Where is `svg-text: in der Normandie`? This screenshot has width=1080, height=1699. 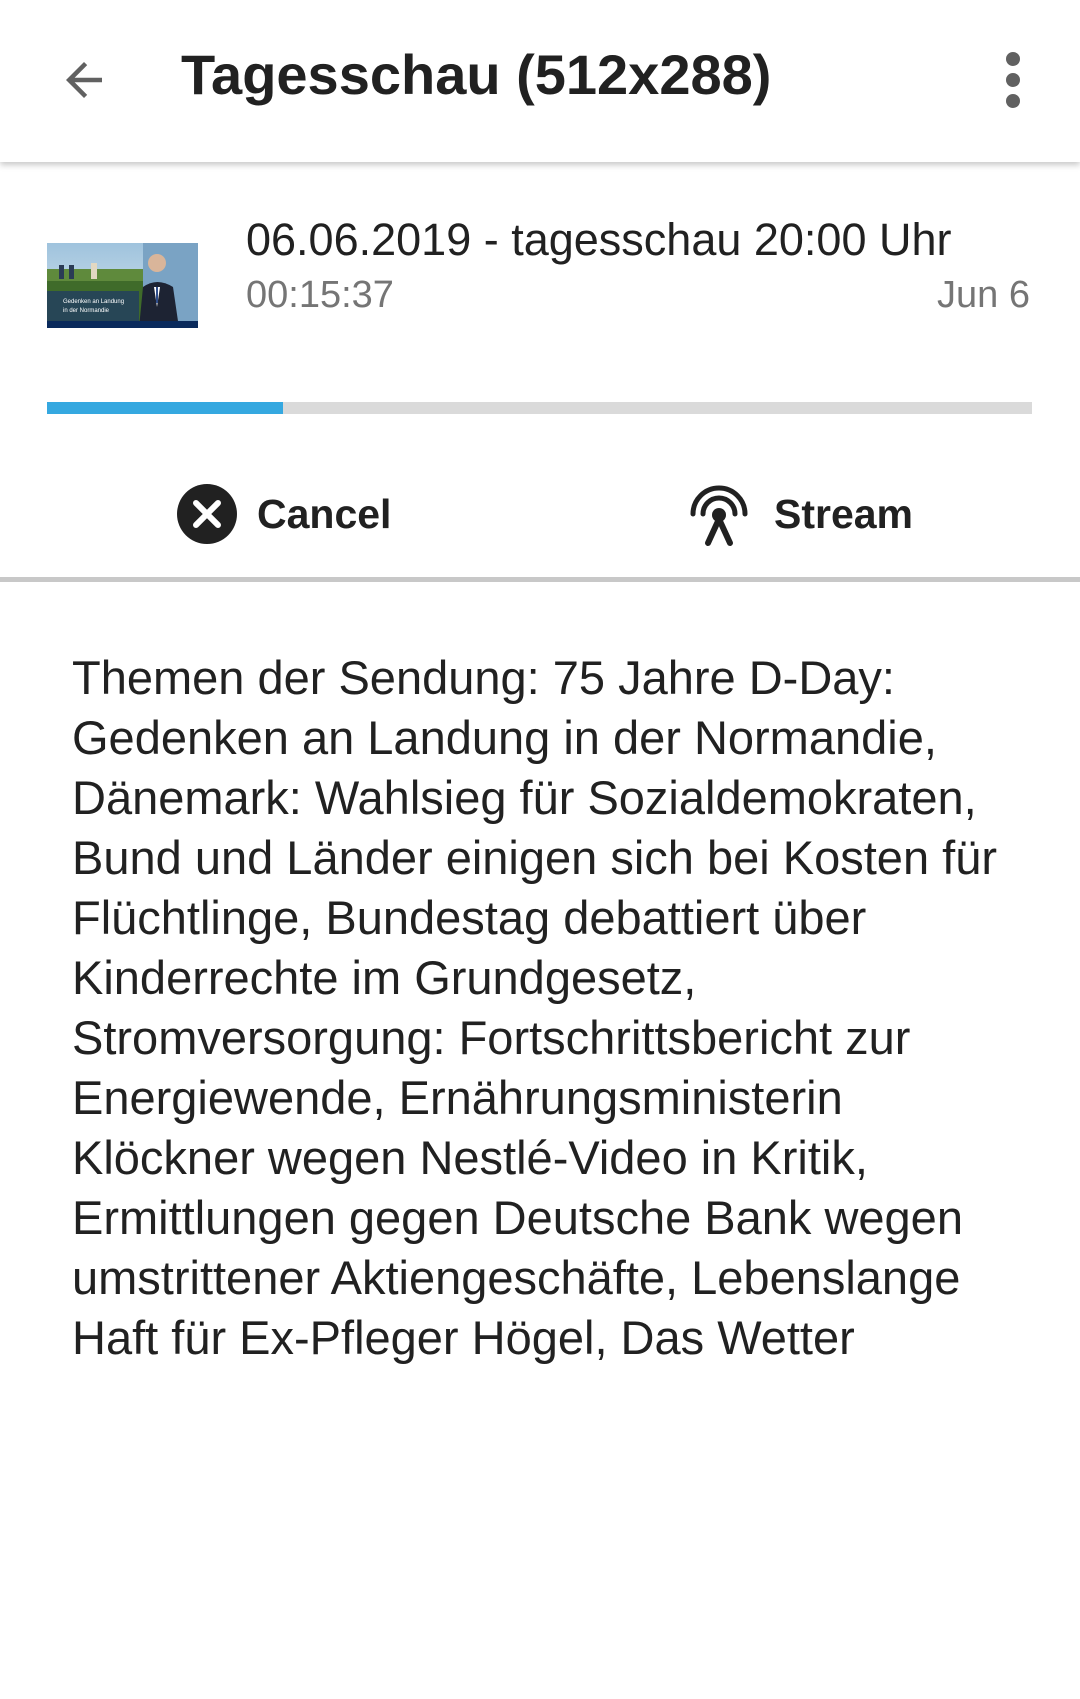 svg-text: in der Normandie is located at coordinates (86, 311).